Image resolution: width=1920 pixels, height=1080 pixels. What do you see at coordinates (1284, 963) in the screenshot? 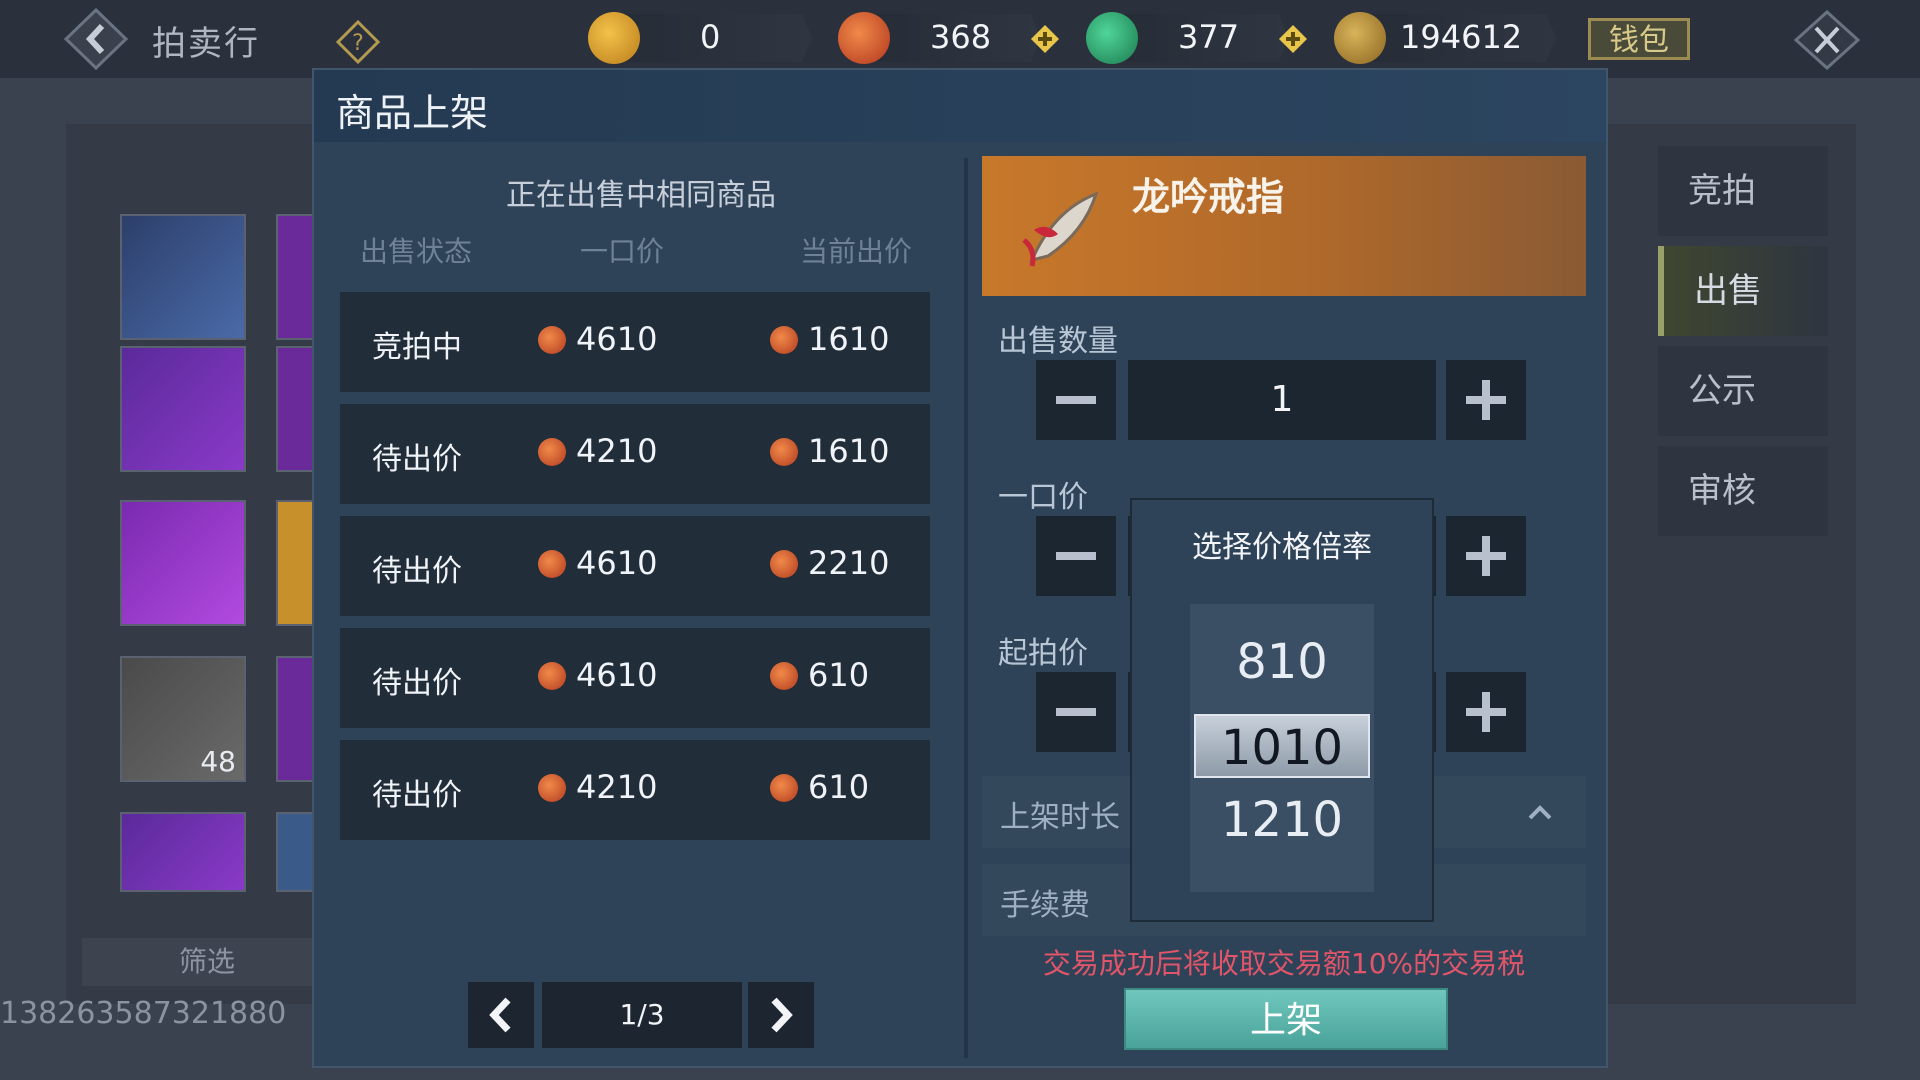
I see `tax-notice: 交易成功后将收取交易额10%的交易税` at bounding box center [1284, 963].